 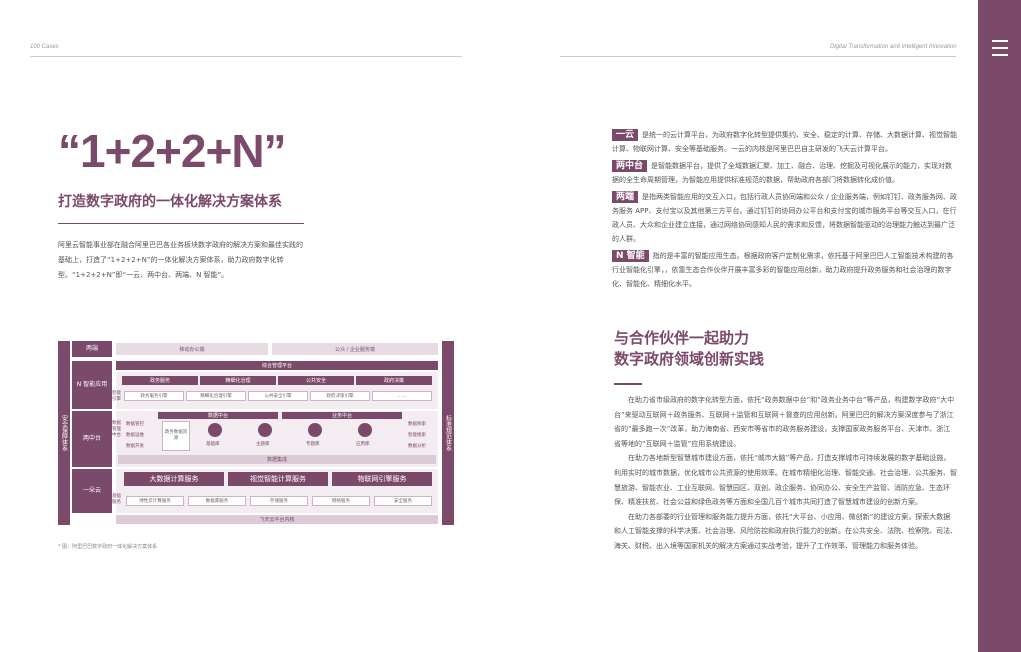 I want to click on data-middle-platform: 数据中台, so click(x=218, y=415).